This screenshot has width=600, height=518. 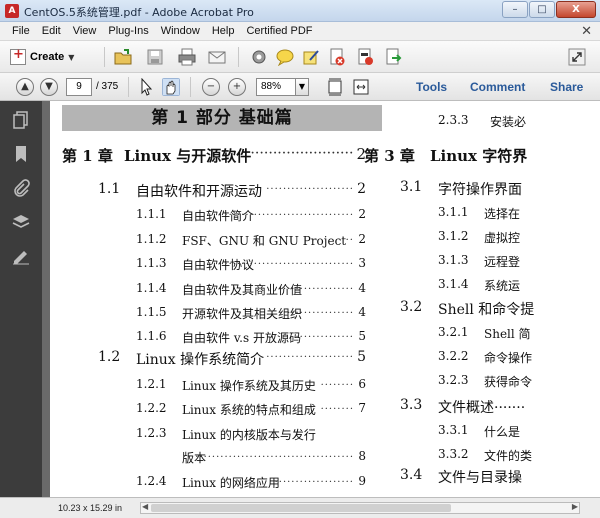 What do you see at coordinates (211, 87) in the screenshot?
I see `zoom-out-button: −` at bounding box center [211, 87].